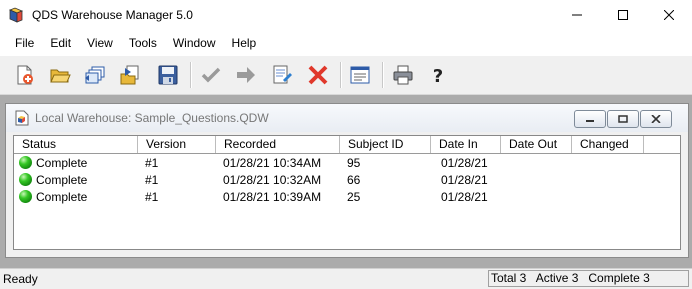 This screenshot has width=692, height=289. Describe the element at coordinates (466, 144) in the screenshot. I see `column-header-date-in: Date In` at that location.